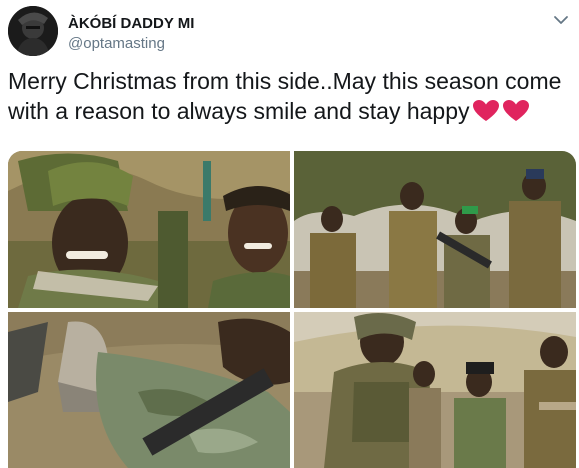  I want to click on user-handle: @optamasting, so click(116, 43).